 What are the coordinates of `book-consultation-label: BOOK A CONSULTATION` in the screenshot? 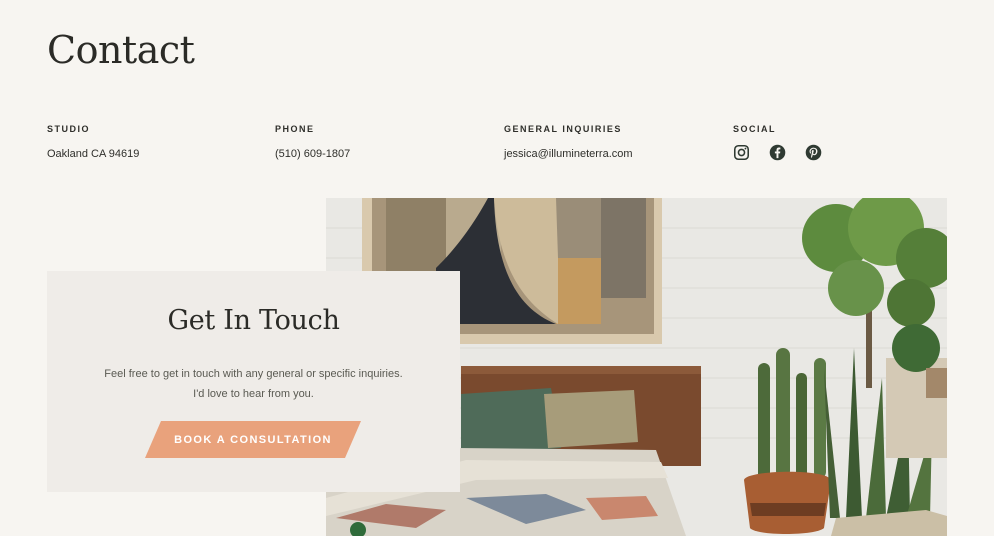 It's located at (253, 439).